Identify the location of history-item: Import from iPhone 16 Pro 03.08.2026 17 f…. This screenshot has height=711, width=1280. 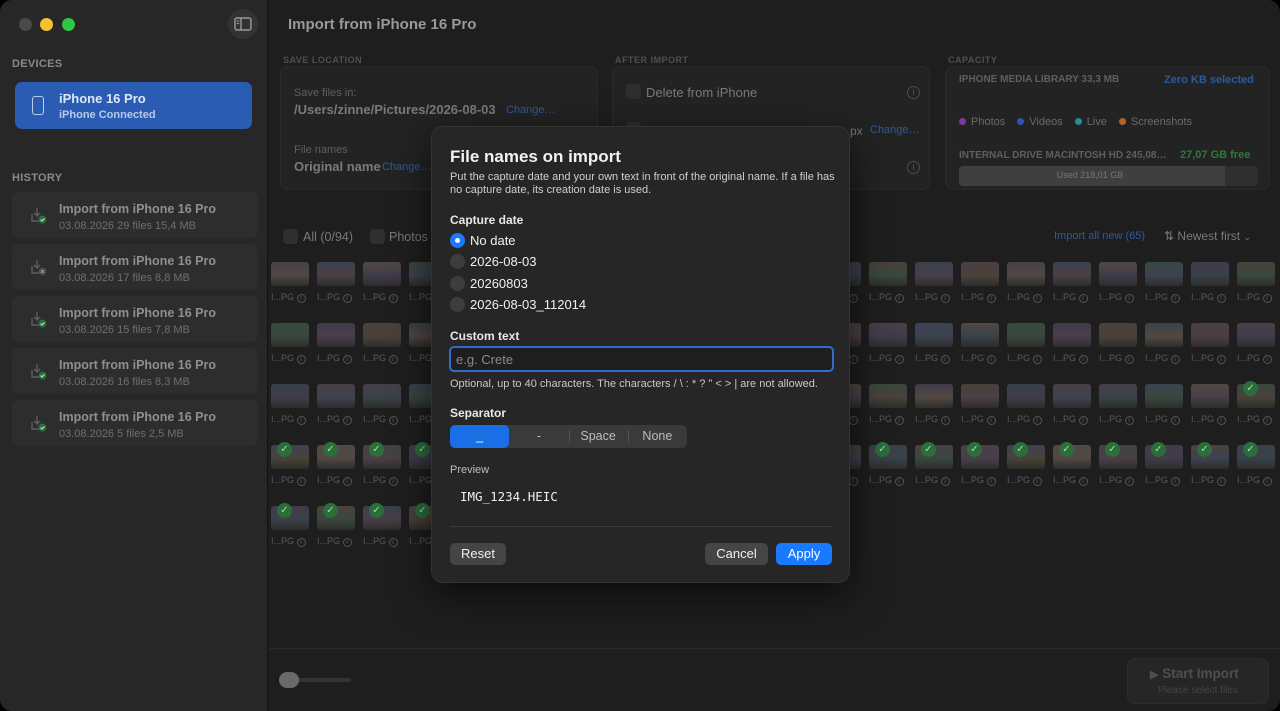
(135, 267).